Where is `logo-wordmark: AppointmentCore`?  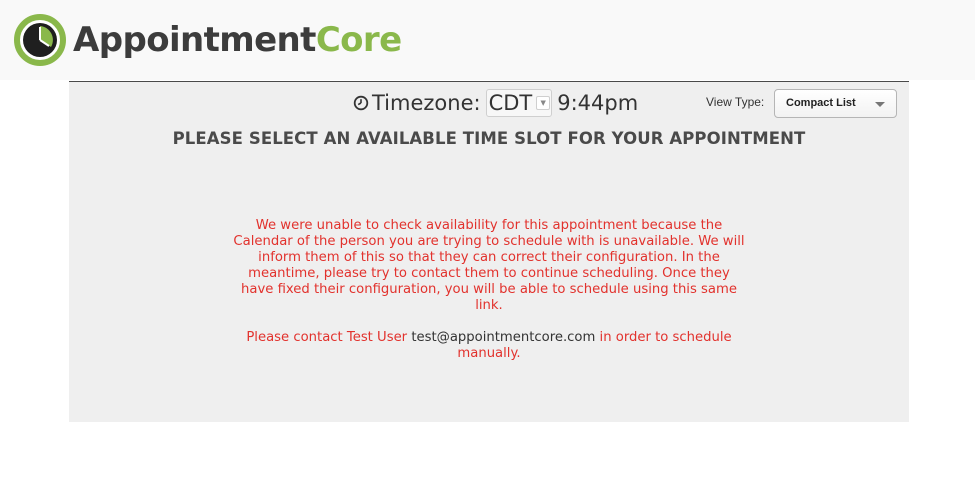 logo-wordmark: AppointmentCore is located at coordinates (237, 40).